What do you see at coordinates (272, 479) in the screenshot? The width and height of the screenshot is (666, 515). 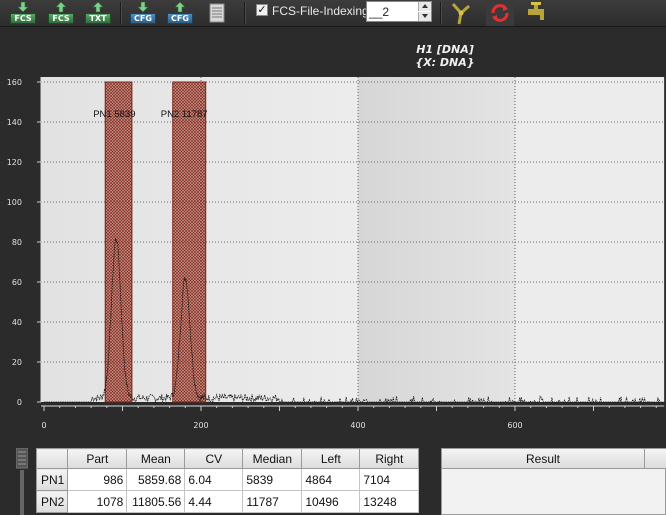 I see `median-cell: 5839` at bounding box center [272, 479].